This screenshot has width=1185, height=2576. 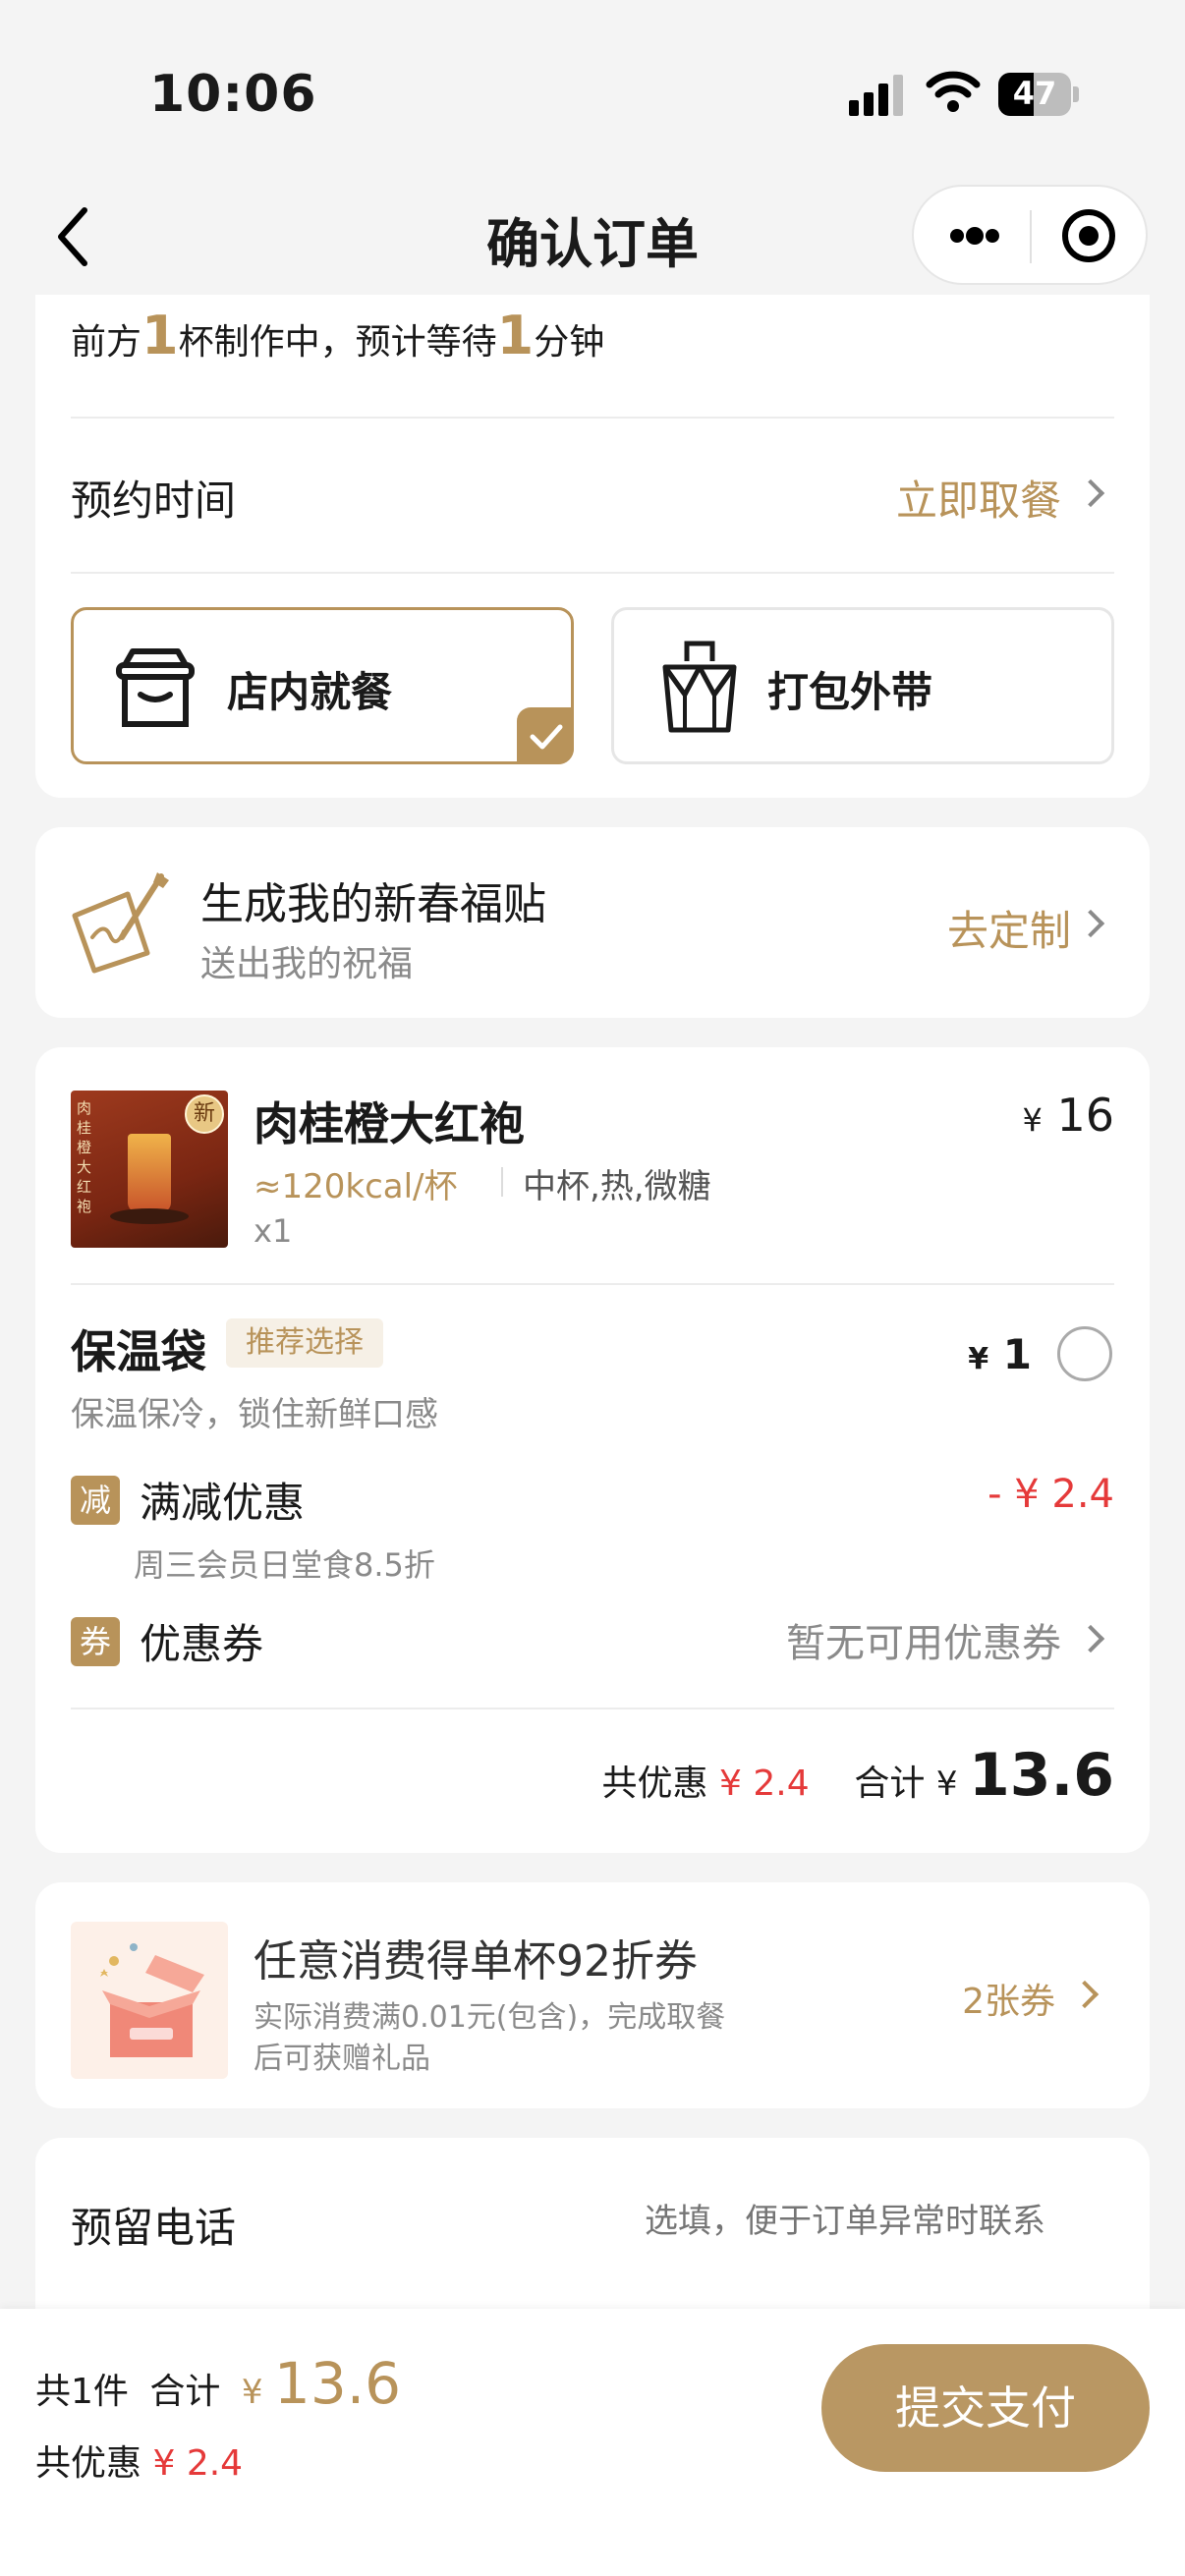 I want to click on bottom-currency: ¥, so click(x=252, y=2392).